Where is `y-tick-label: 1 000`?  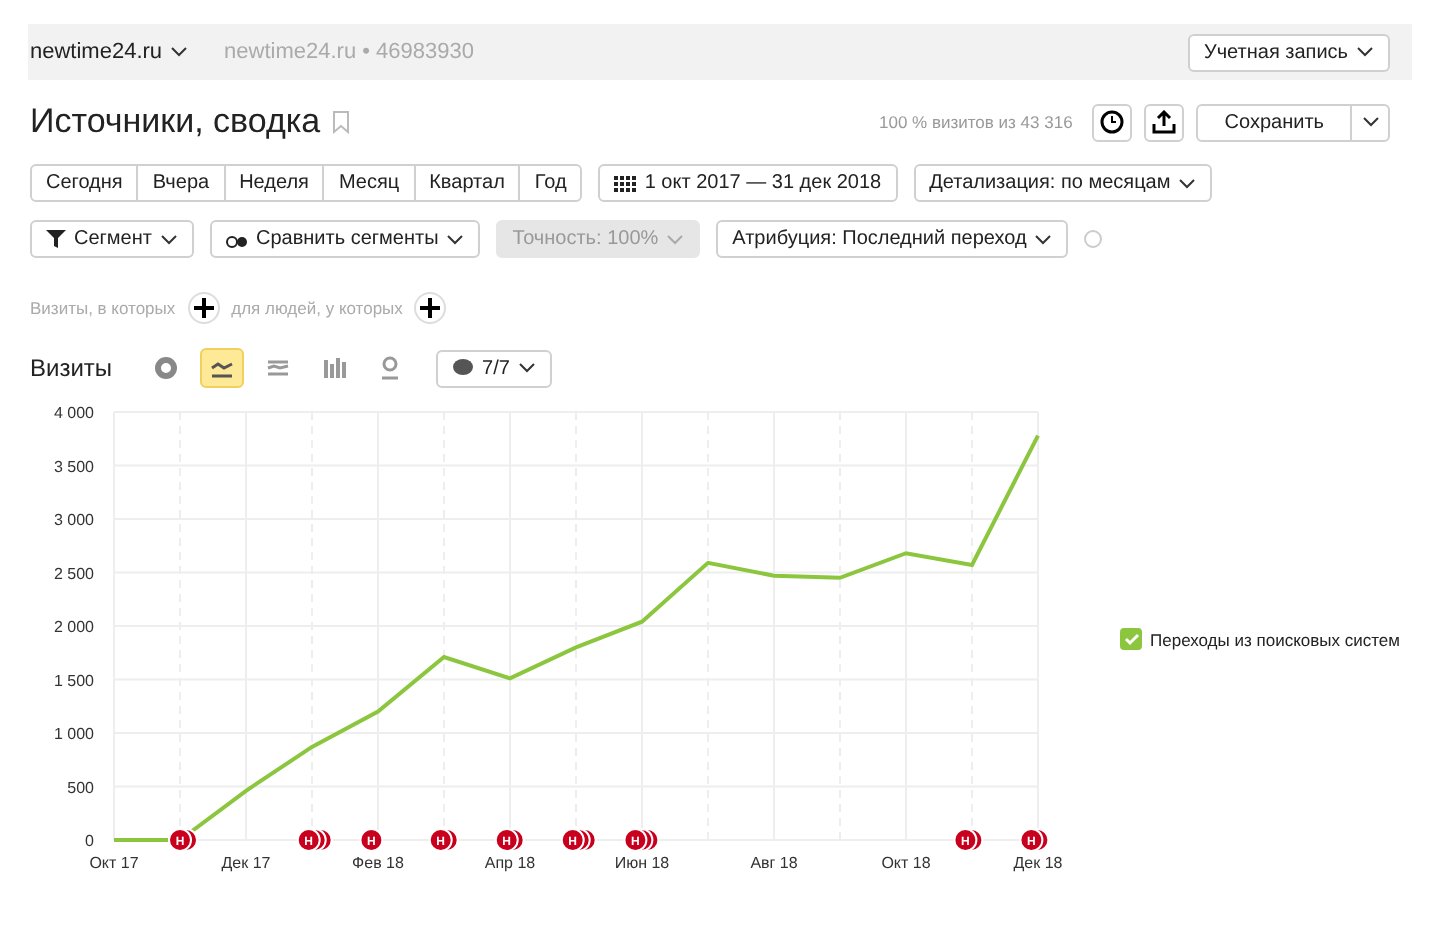
y-tick-label: 1 000 is located at coordinates (73, 734).